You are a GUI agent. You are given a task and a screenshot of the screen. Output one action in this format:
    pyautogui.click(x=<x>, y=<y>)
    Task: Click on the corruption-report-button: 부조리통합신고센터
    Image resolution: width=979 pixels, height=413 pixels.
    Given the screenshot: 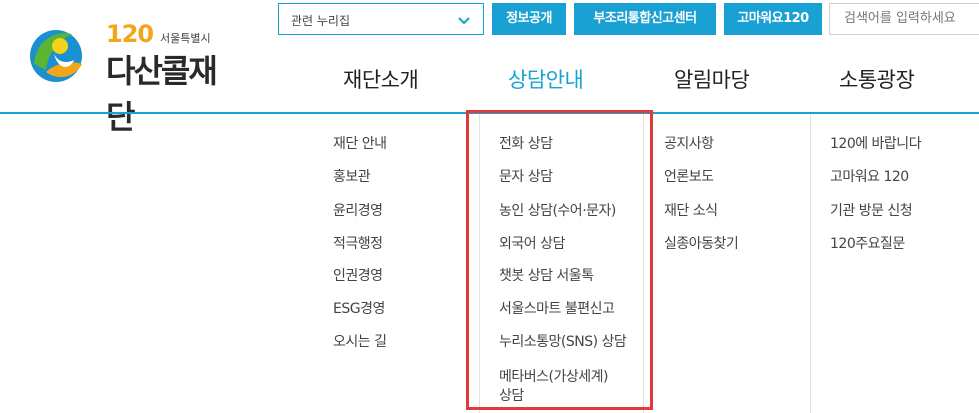 What is the action you would take?
    pyautogui.click(x=645, y=19)
    